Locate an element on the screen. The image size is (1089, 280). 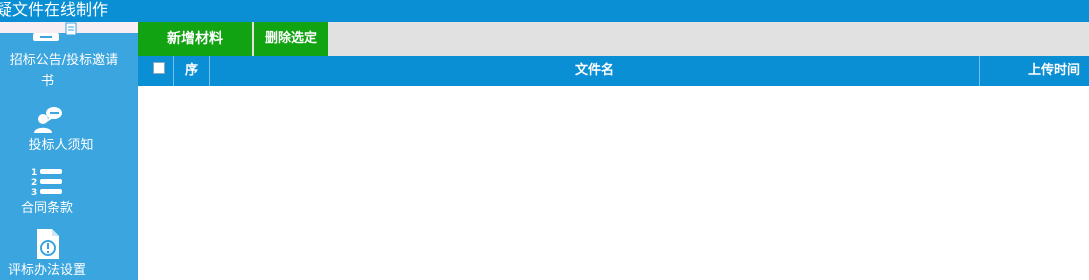
app-title: 疑文件在线制作 is located at coordinates (54, 9).